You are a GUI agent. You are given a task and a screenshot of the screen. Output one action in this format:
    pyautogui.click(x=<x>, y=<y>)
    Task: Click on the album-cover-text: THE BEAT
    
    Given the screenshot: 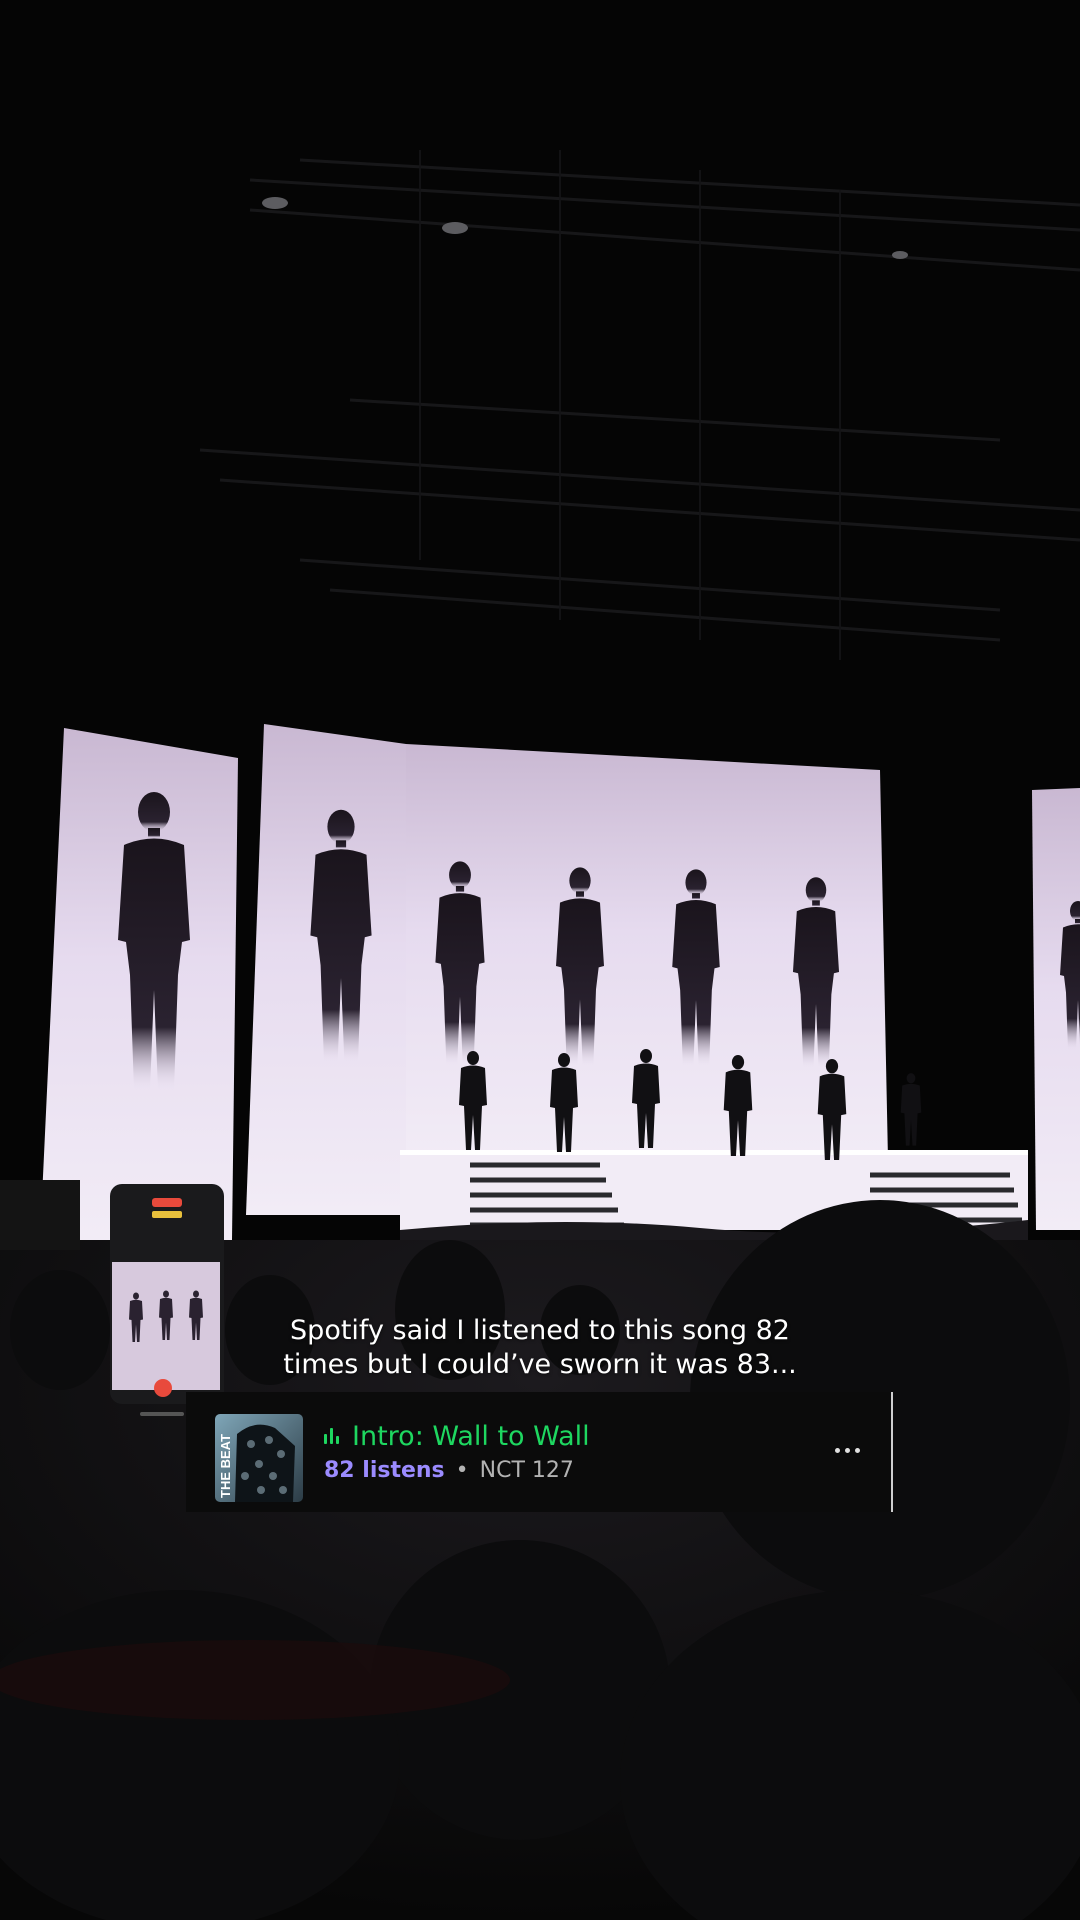 What is the action you would take?
    pyautogui.click(x=225, y=1466)
    